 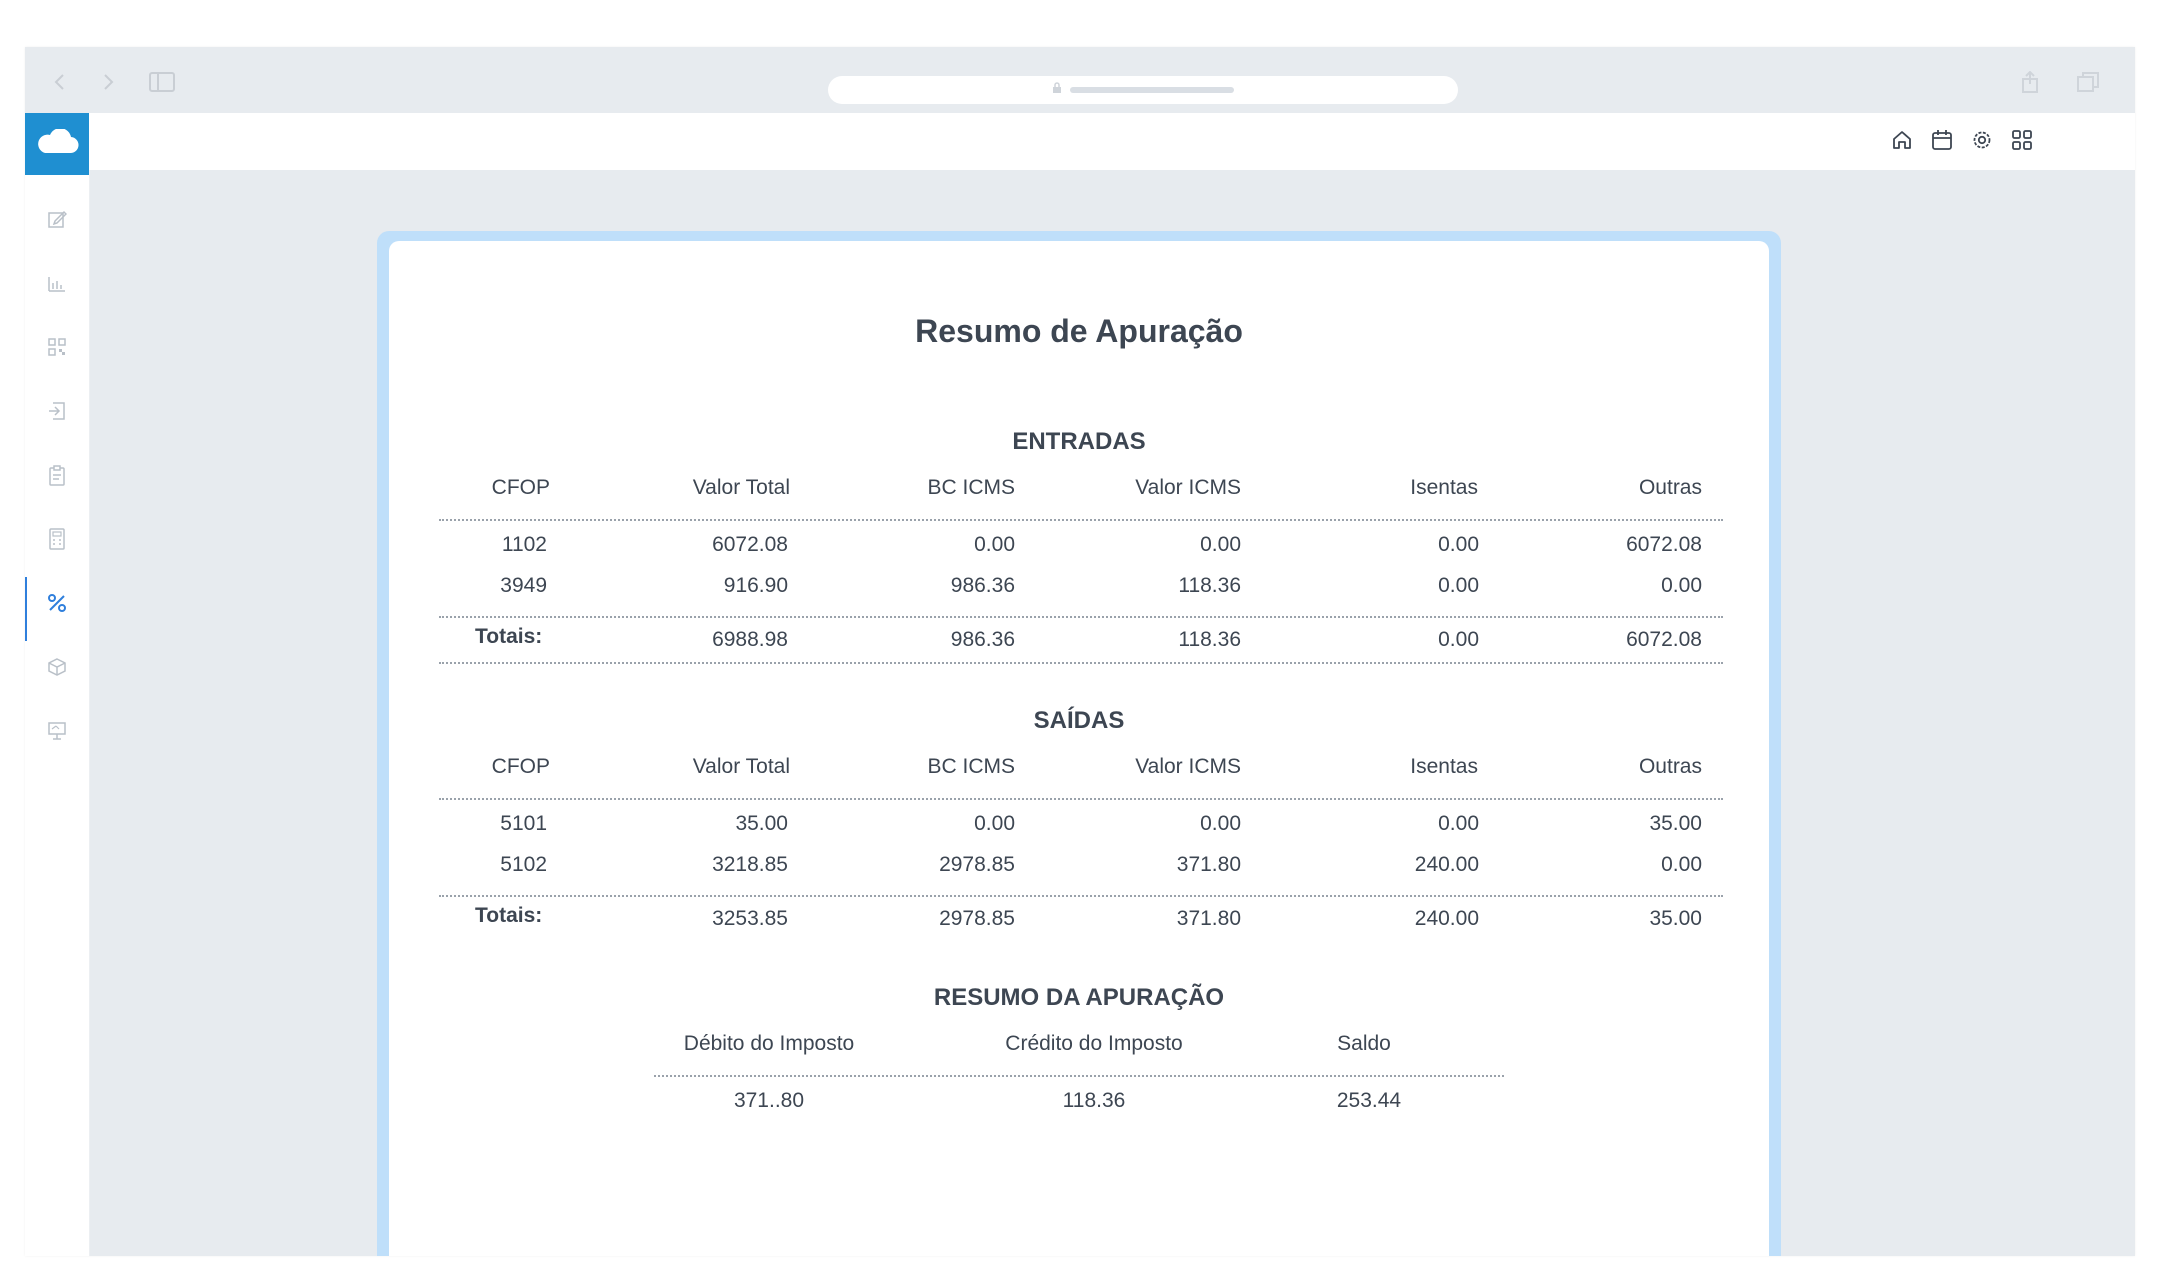 I want to click on section-title-saidas: SAÍDAS, so click(x=1079, y=720).